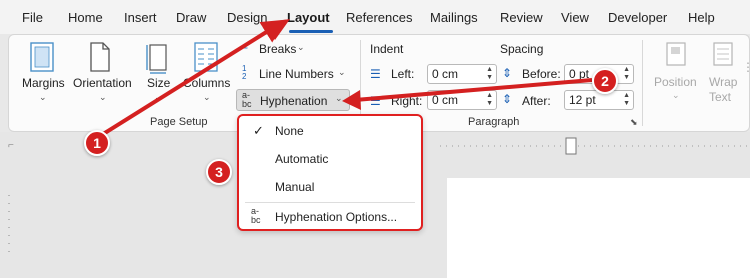 The image size is (750, 278). Describe the element at coordinates (473, 90) in the screenshot. I see `arrow-to-hyphenation` at that location.